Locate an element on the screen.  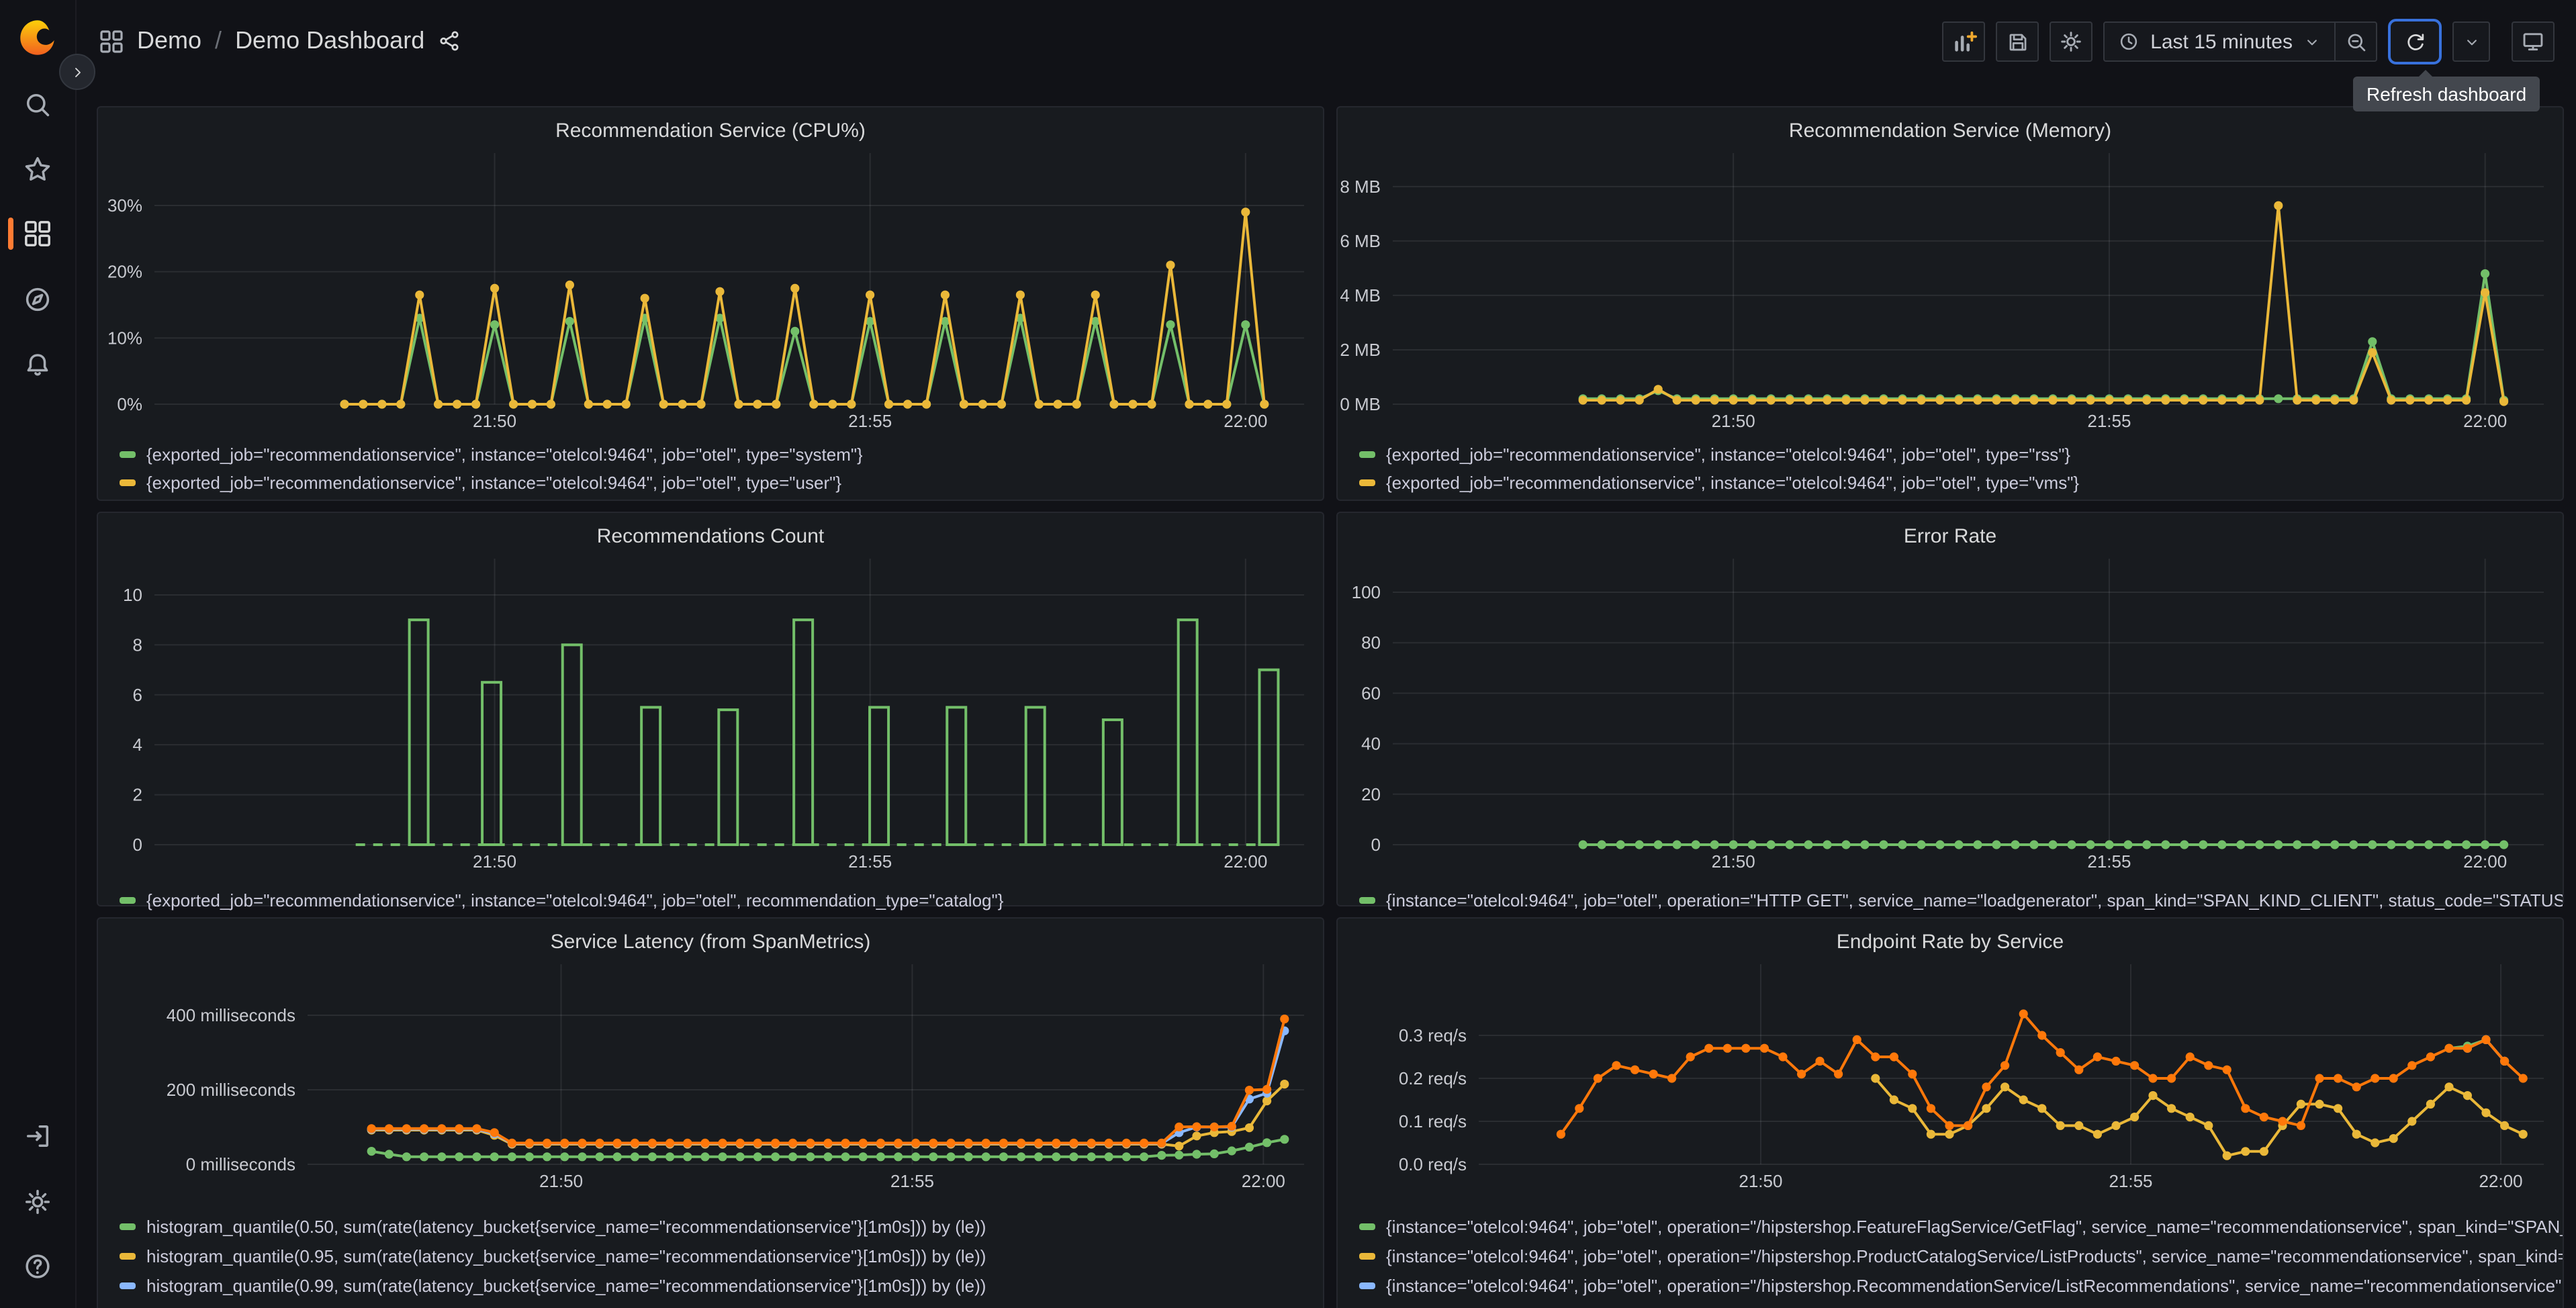
dashboard-settings-button is located at coordinates (2071, 42).